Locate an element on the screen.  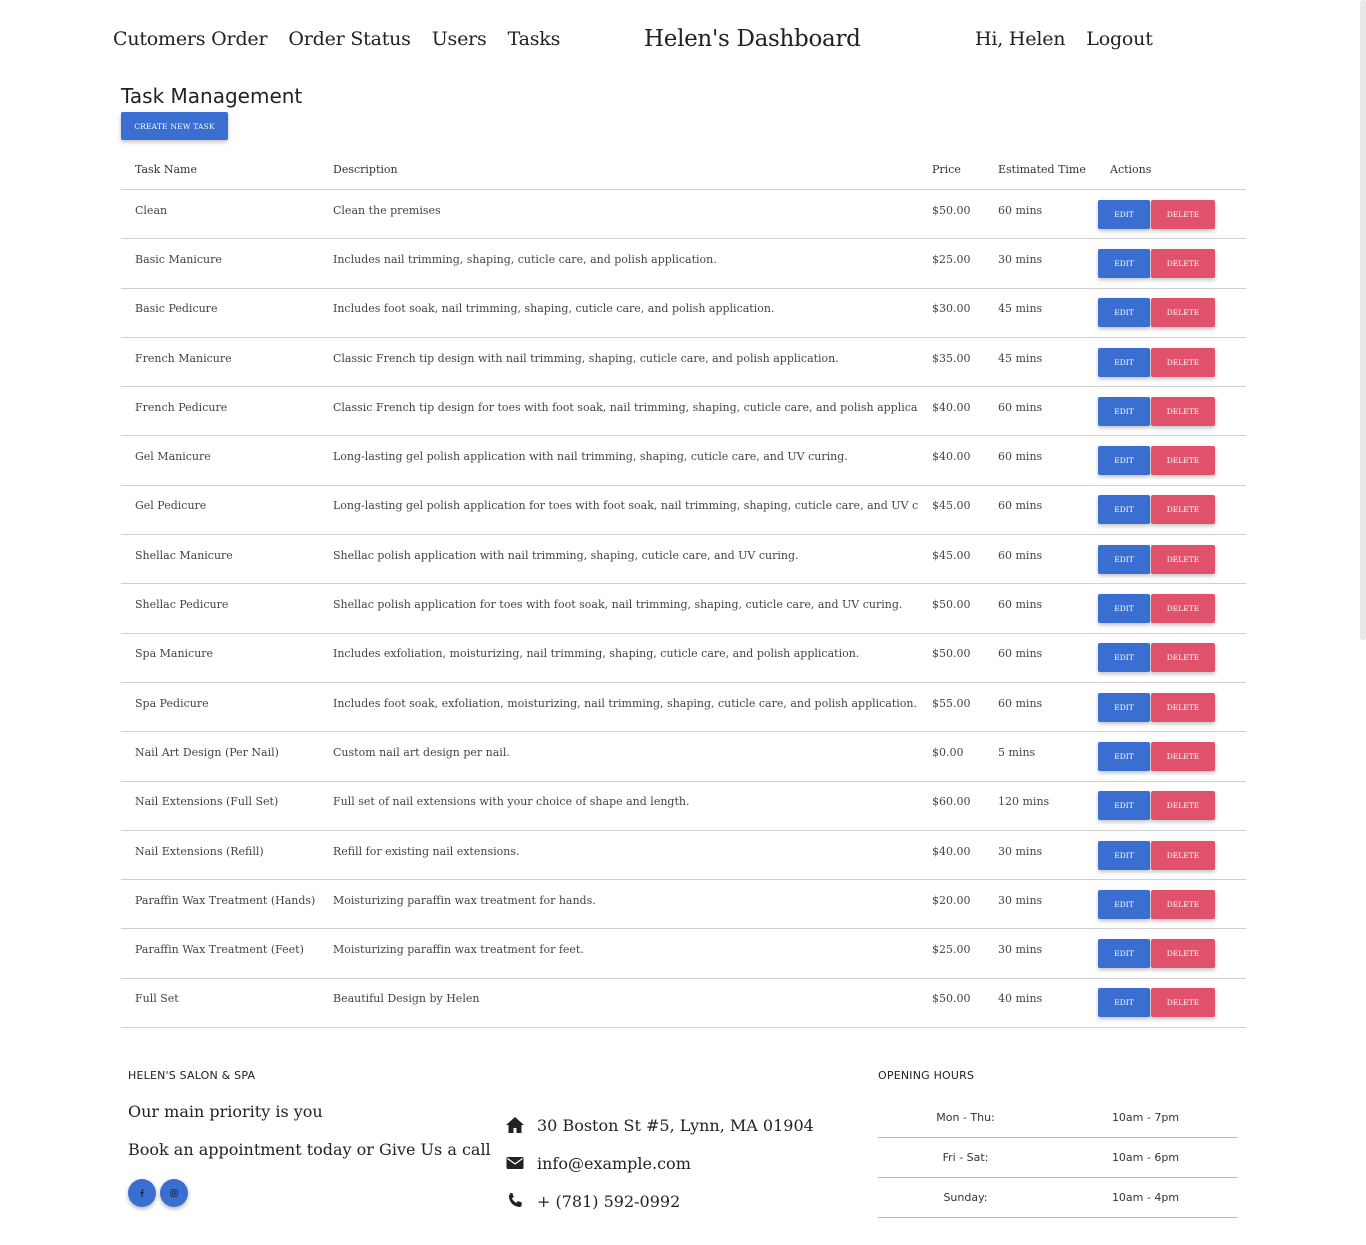
task-time-cell: 40 mins is located at coordinates (1040, 1003).